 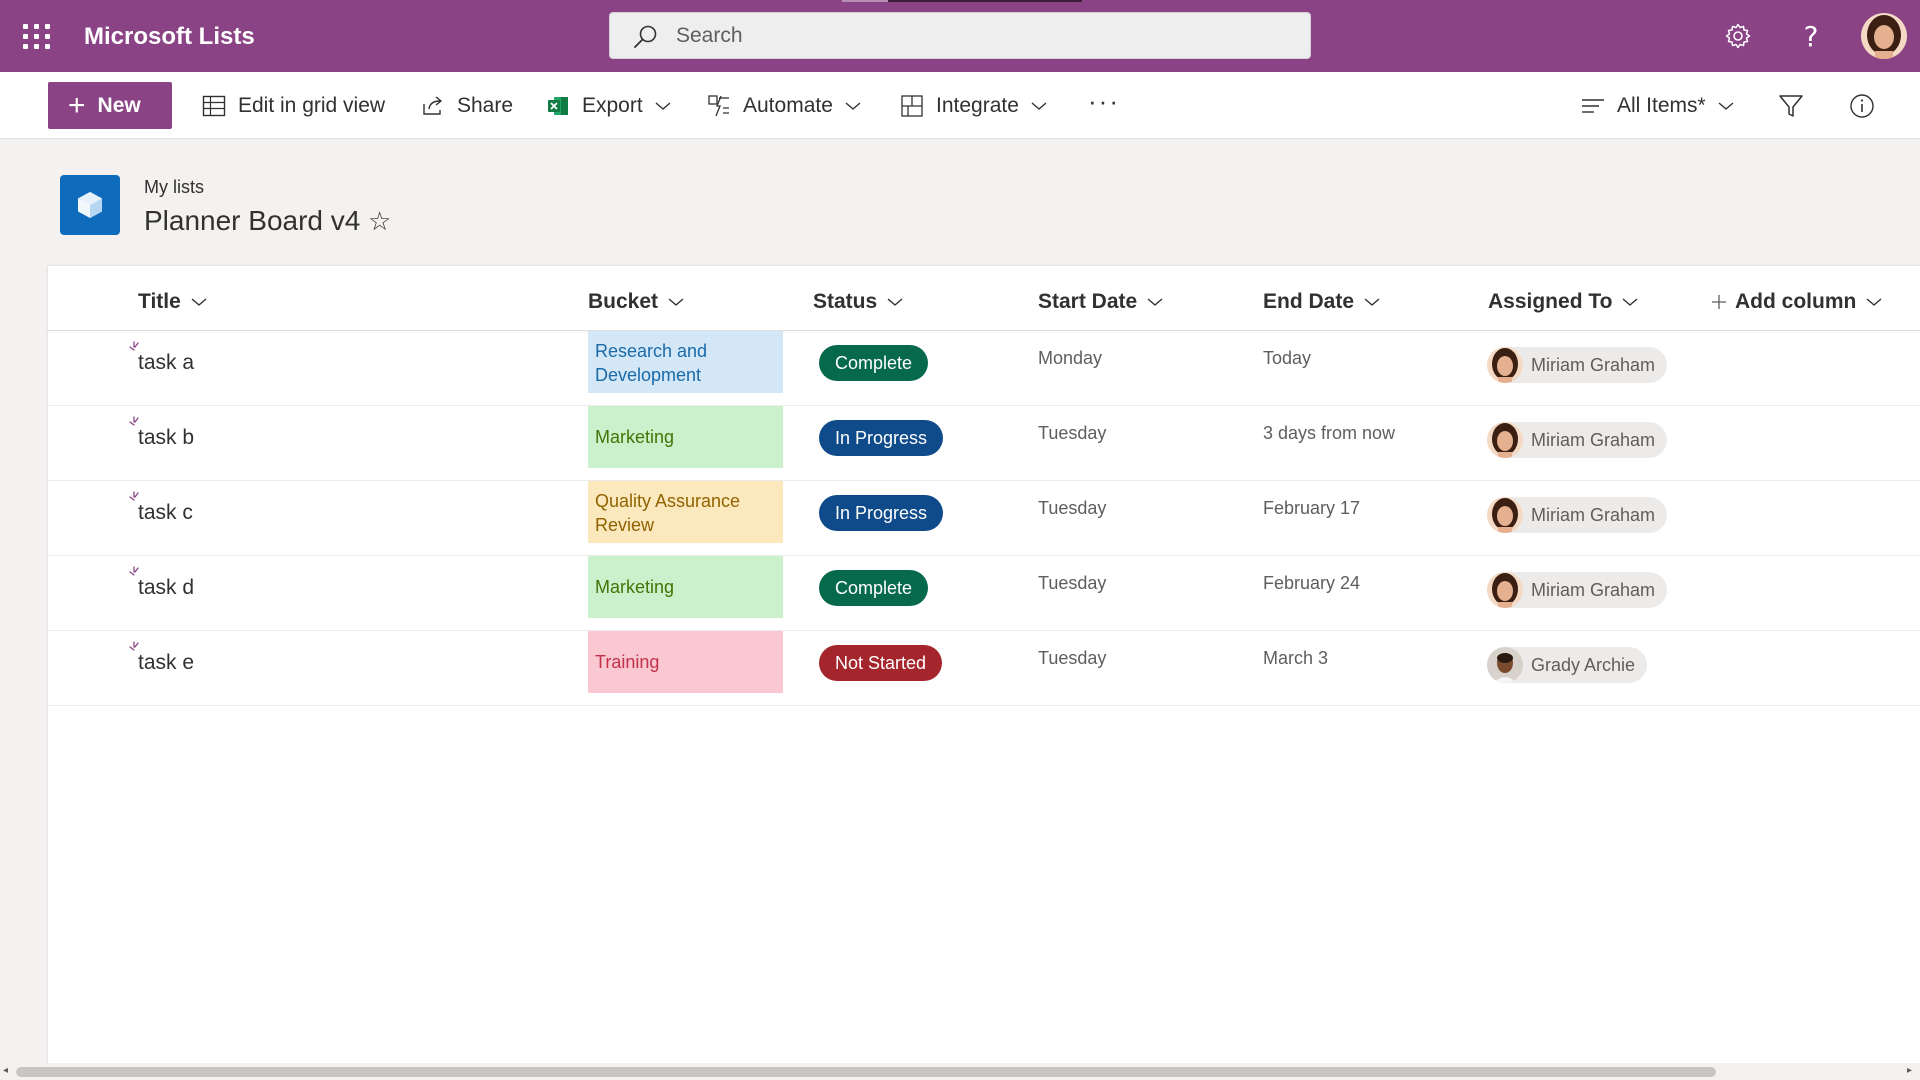 What do you see at coordinates (1287, 358) in the screenshot?
I see `end-date: Today` at bounding box center [1287, 358].